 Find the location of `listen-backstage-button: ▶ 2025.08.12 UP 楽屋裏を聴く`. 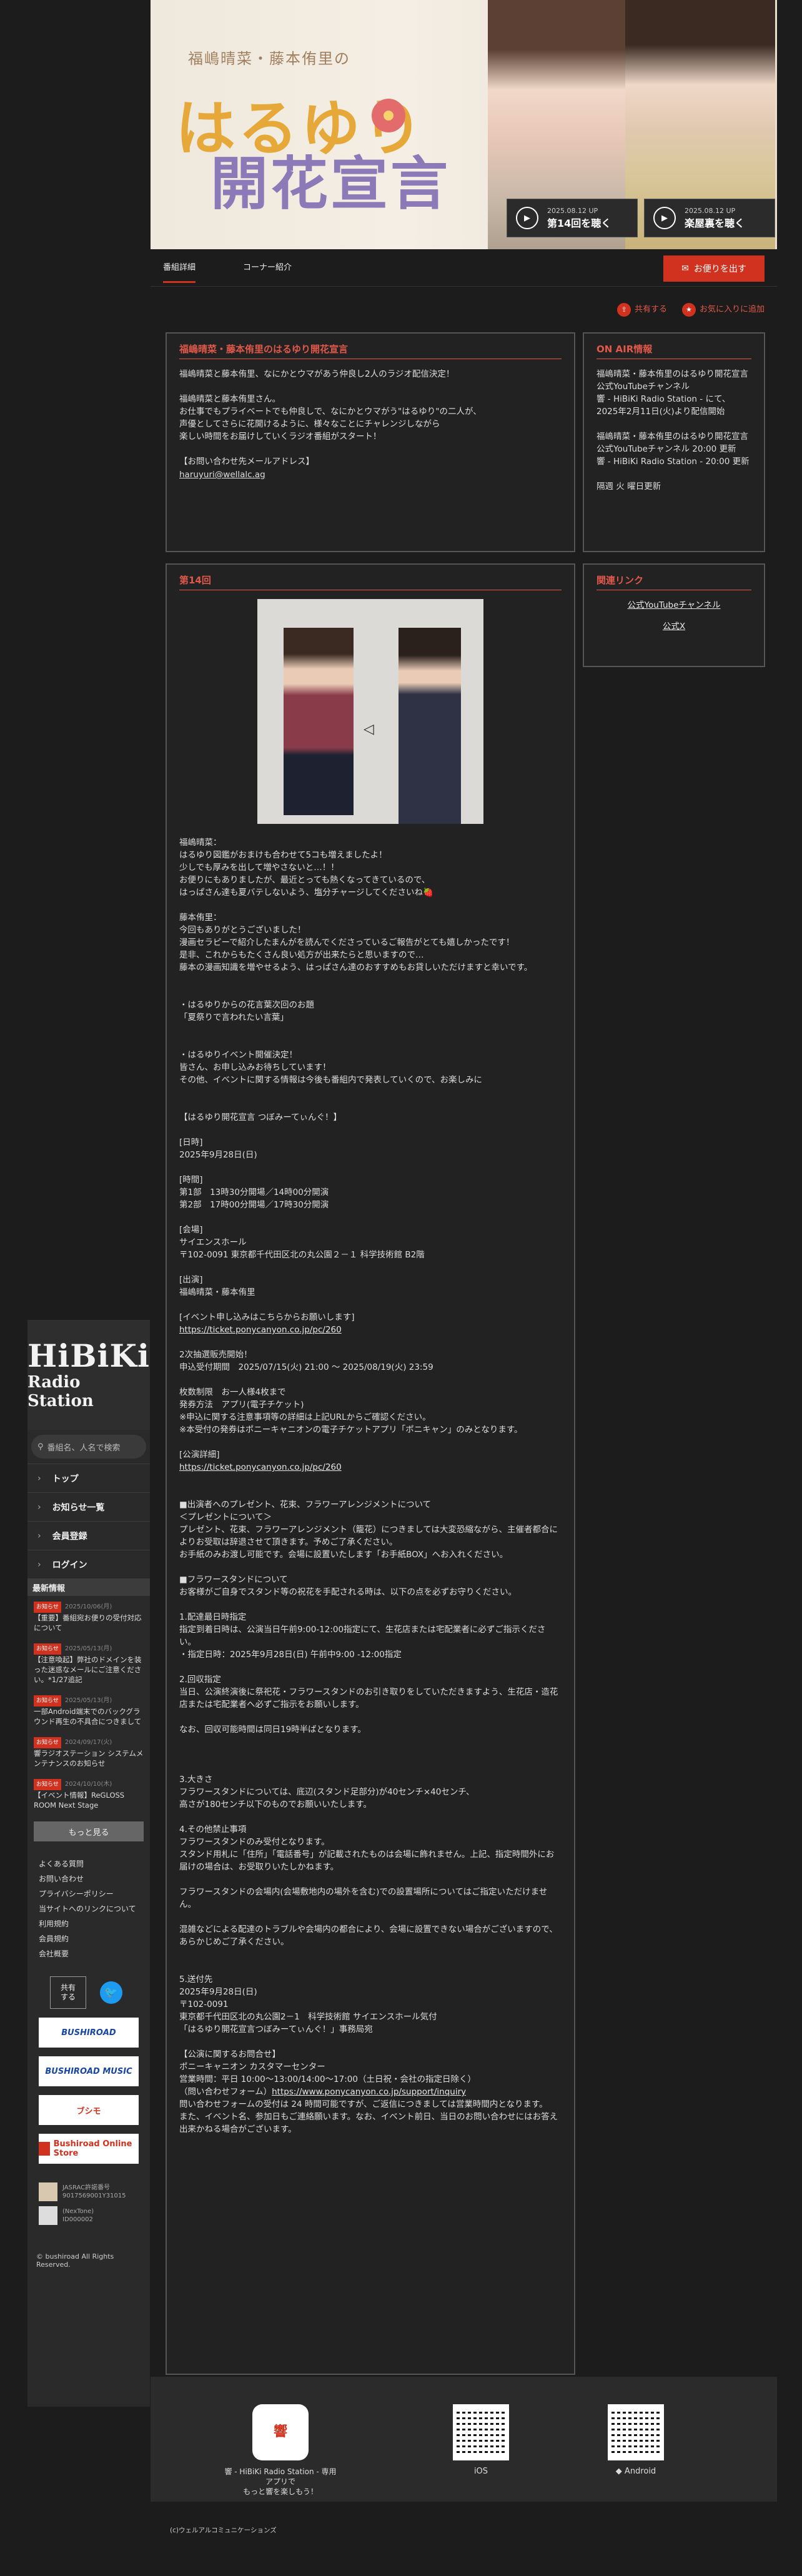

listen-backstage-button: ▶ 2025.08.12 UP 楽屋裏を聴く is located at coordinates (710, 218).